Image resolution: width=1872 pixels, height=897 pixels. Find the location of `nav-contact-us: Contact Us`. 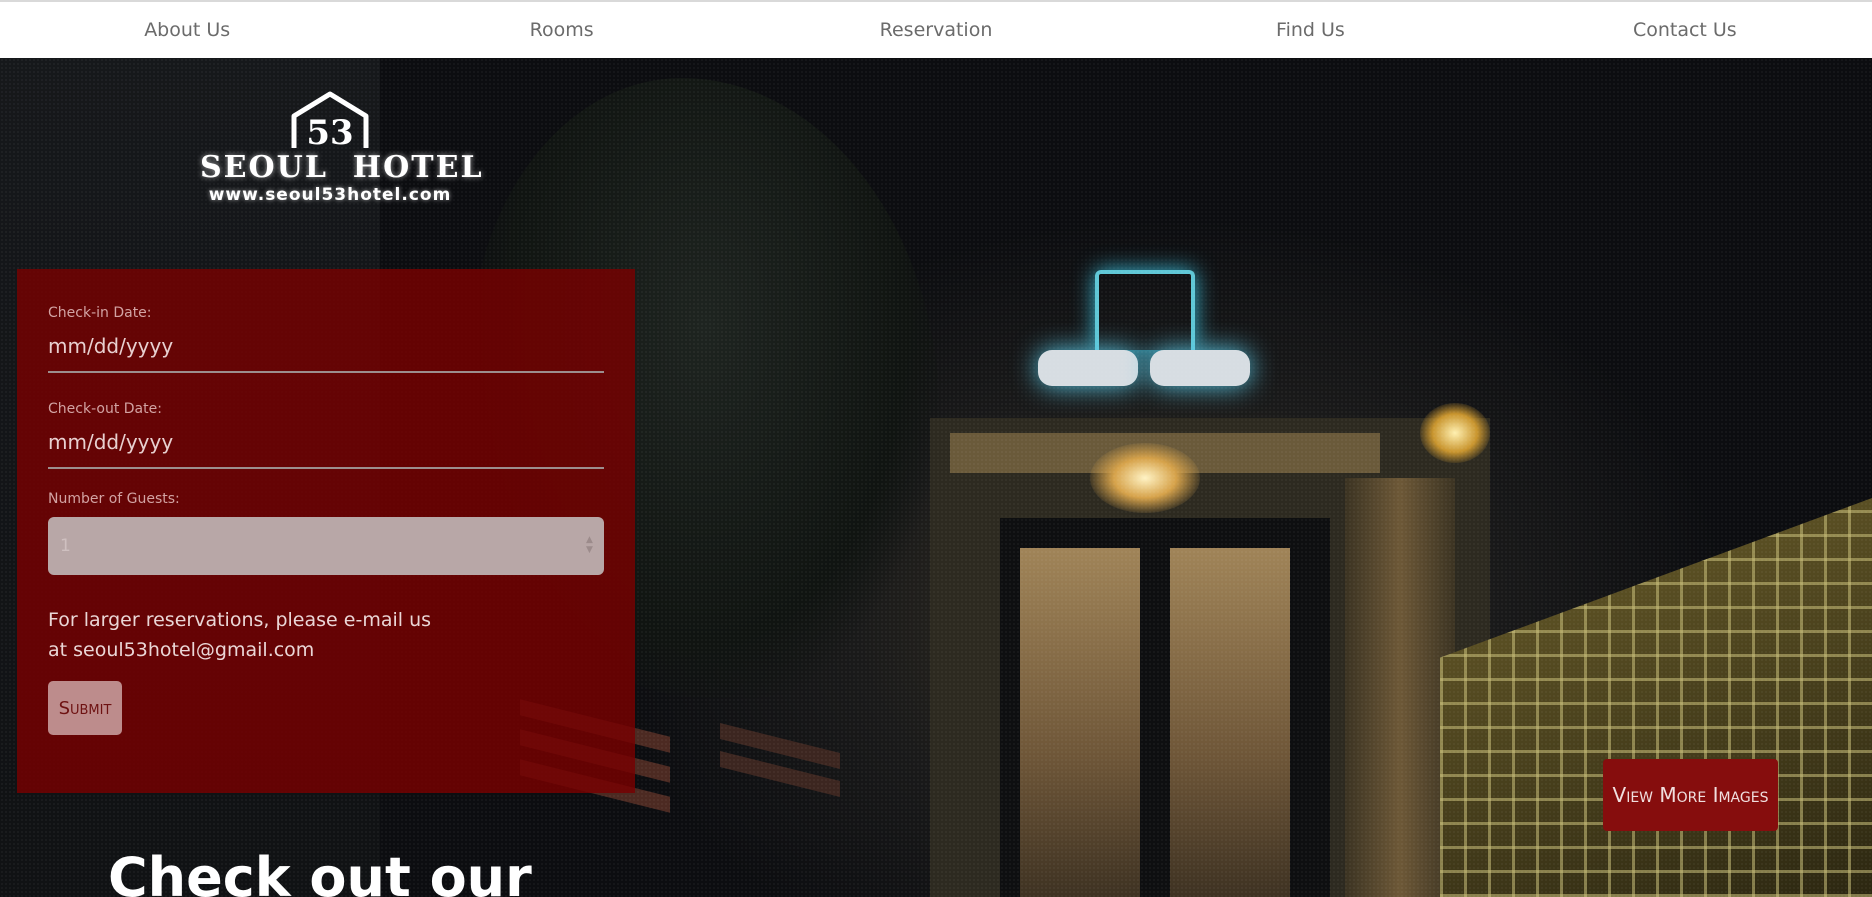

nav-contact-us: Contact Us is located at coordinates (1685, 30).